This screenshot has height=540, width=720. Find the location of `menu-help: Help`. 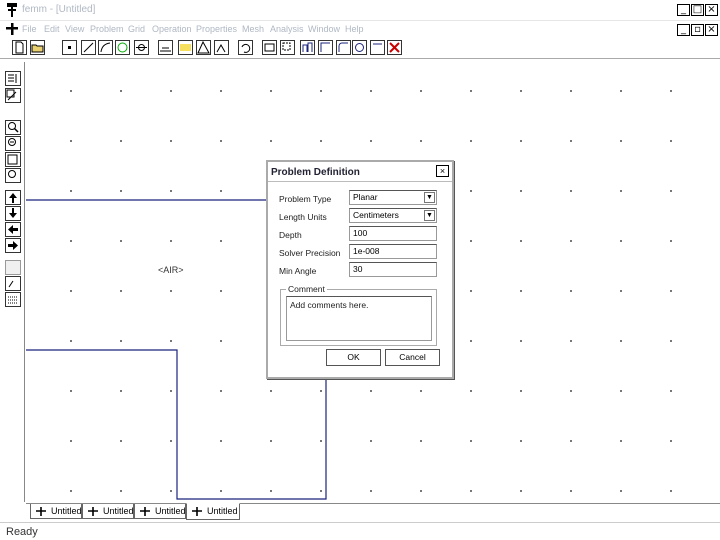

menu-help: Help is located at coordinates (354, 29).